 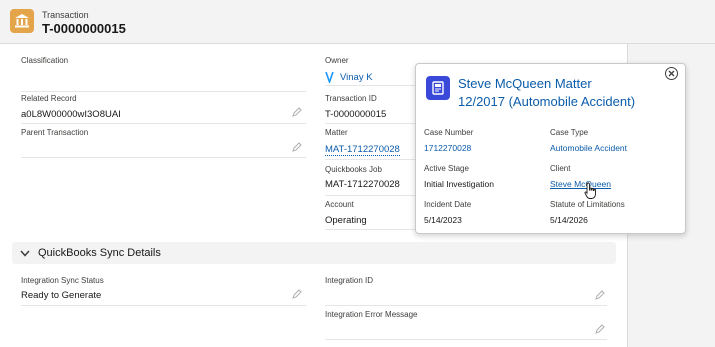 What do you see at coordinates (49, 98) in the screenshot?
I see `related-record-label: Related Record` at bounding box center [49, 98].